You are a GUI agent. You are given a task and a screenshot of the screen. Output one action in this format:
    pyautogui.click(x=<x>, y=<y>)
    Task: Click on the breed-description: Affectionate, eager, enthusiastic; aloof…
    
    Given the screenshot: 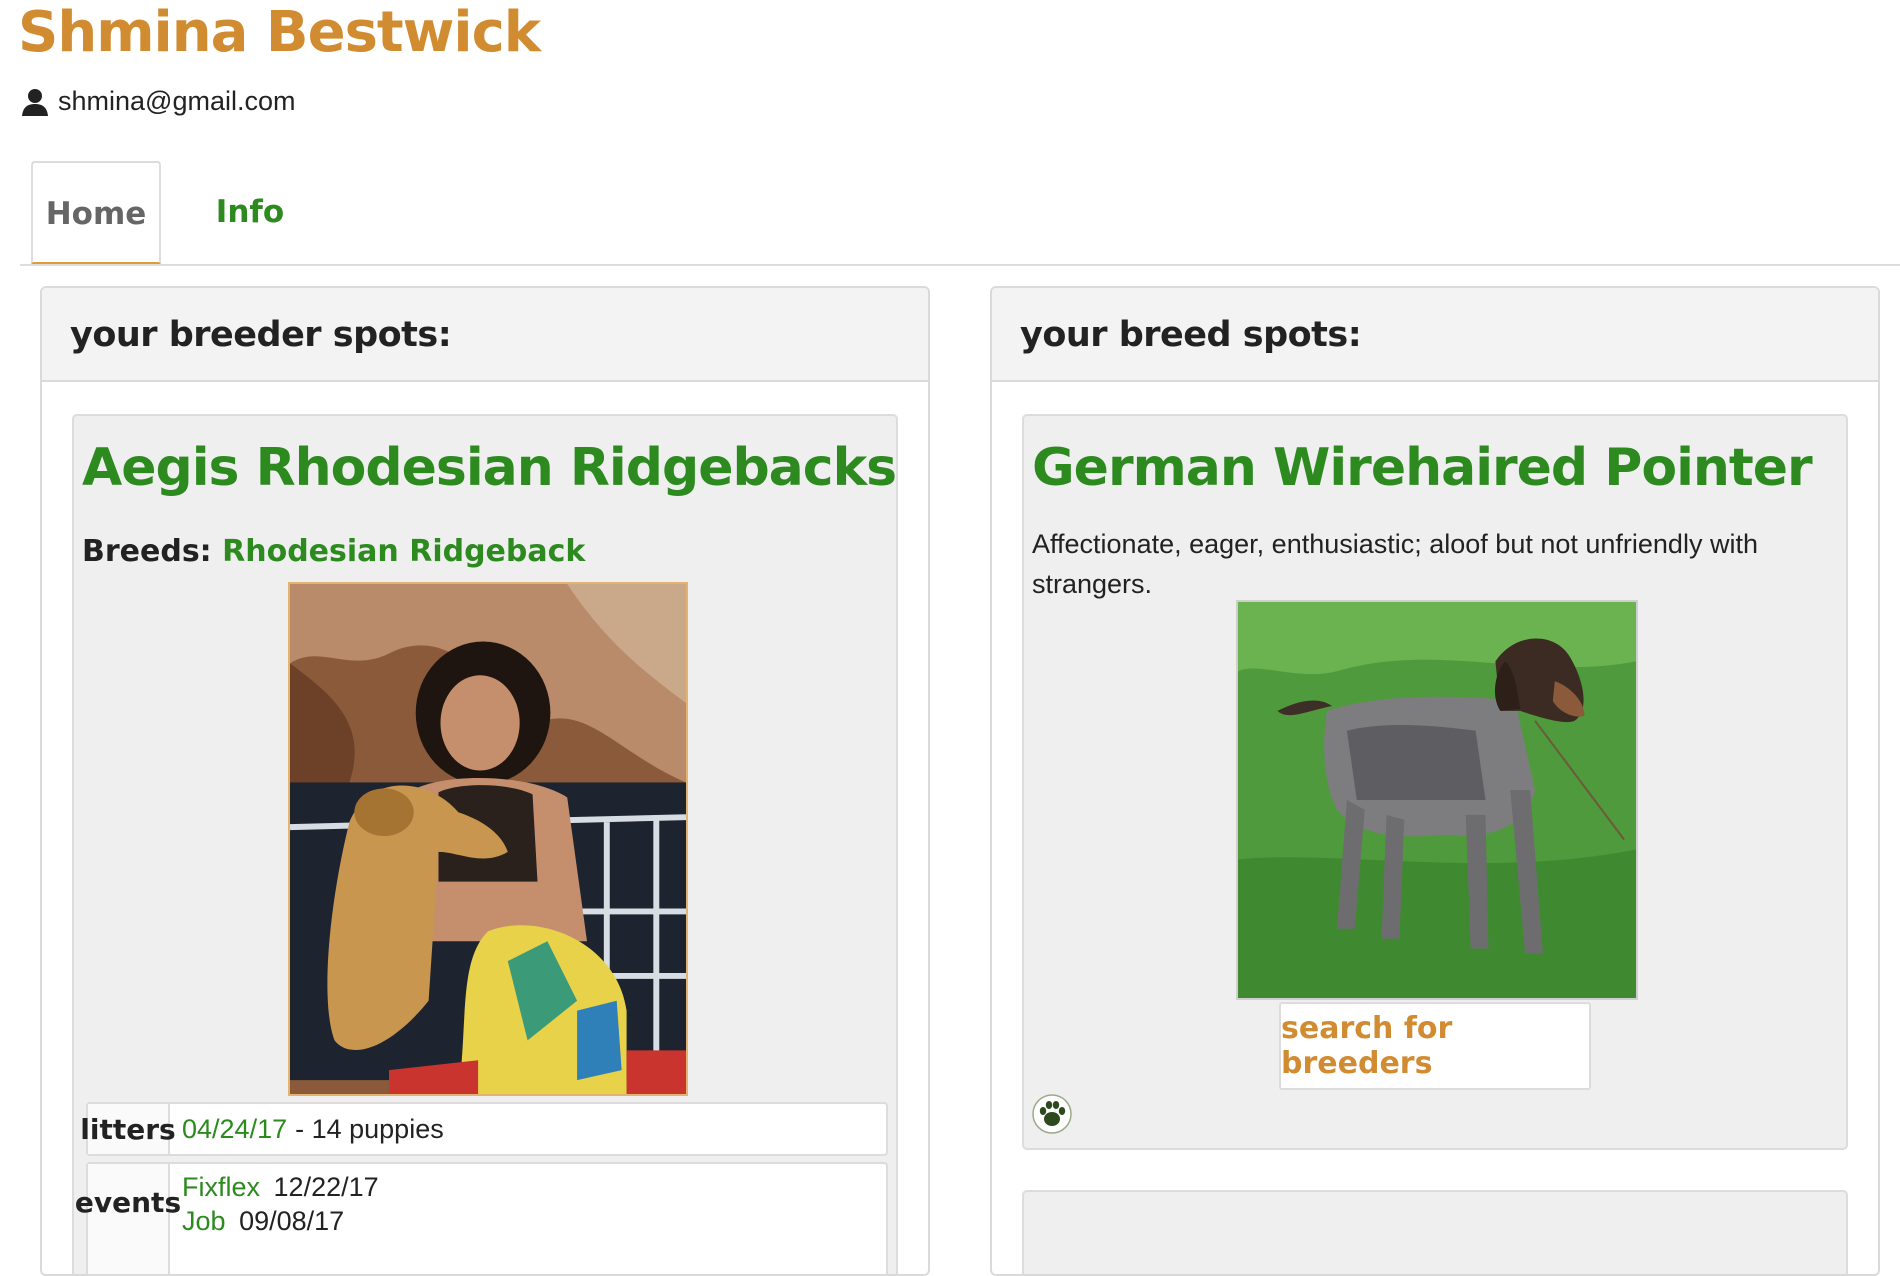 What is the action you would take?
    pyautogui.click(x=1395, y=564)
    